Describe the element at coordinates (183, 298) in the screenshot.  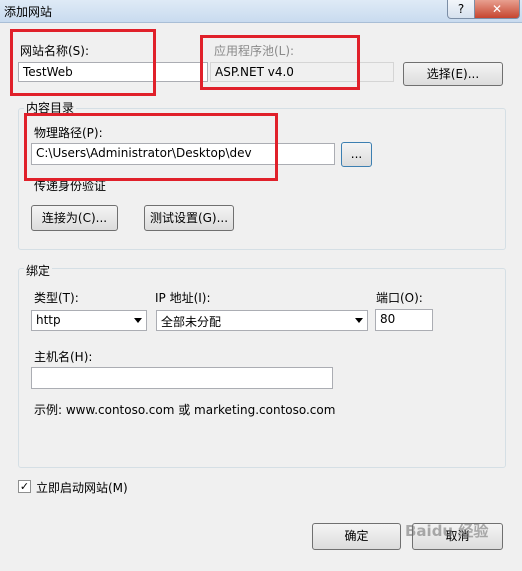
I see `ip-address-label: IP 地址(I):` at that location.